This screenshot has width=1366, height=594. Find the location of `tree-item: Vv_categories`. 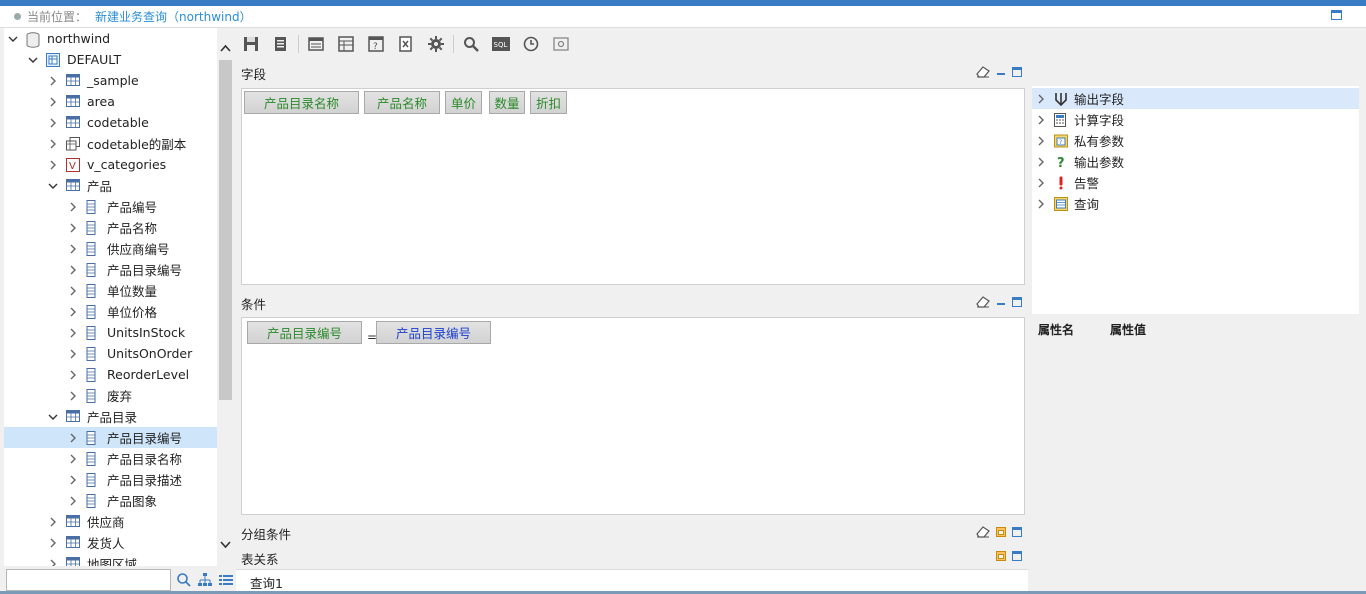

tree-item: Vv_categories is located at coordinates (110, 164).